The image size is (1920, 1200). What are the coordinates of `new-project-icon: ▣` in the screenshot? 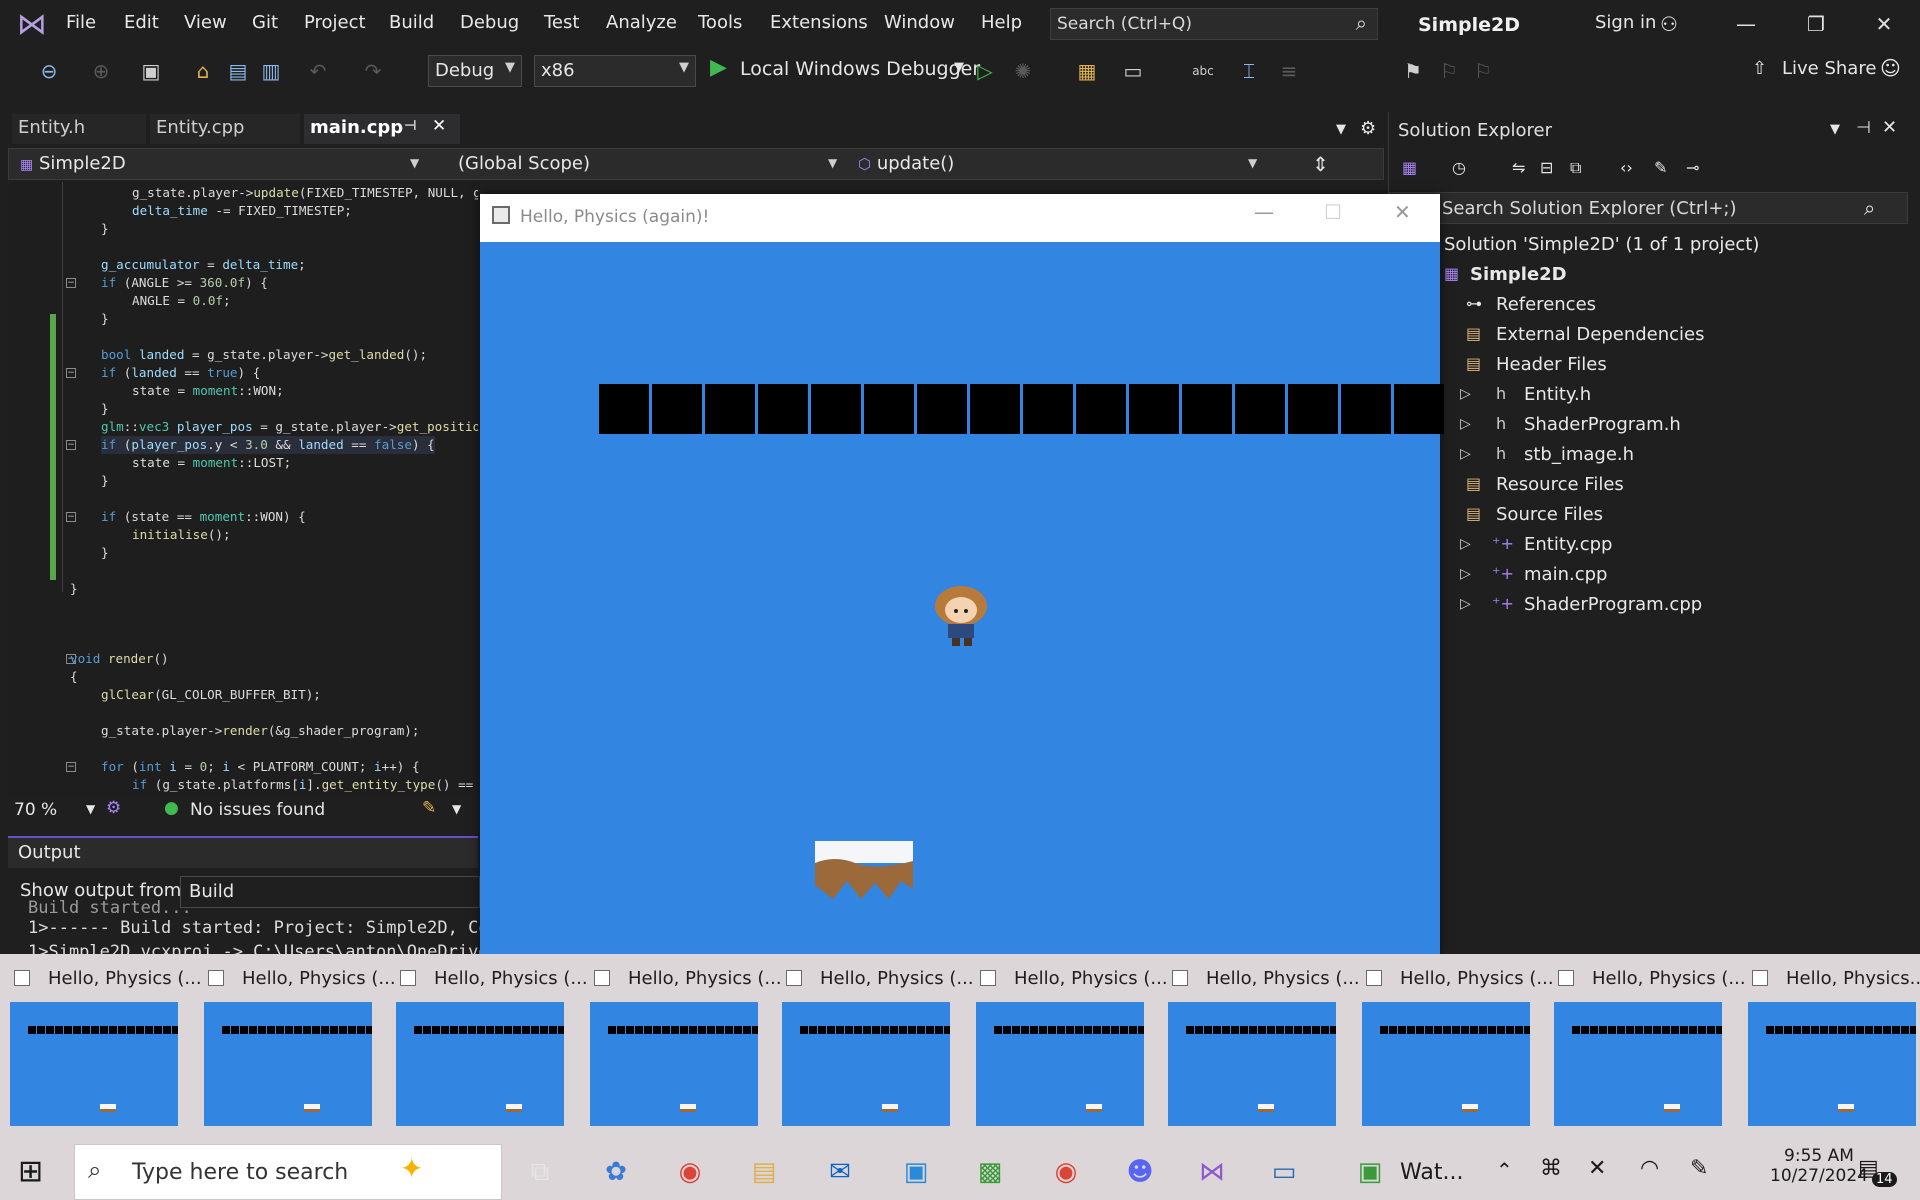 It's located at (151, 71).